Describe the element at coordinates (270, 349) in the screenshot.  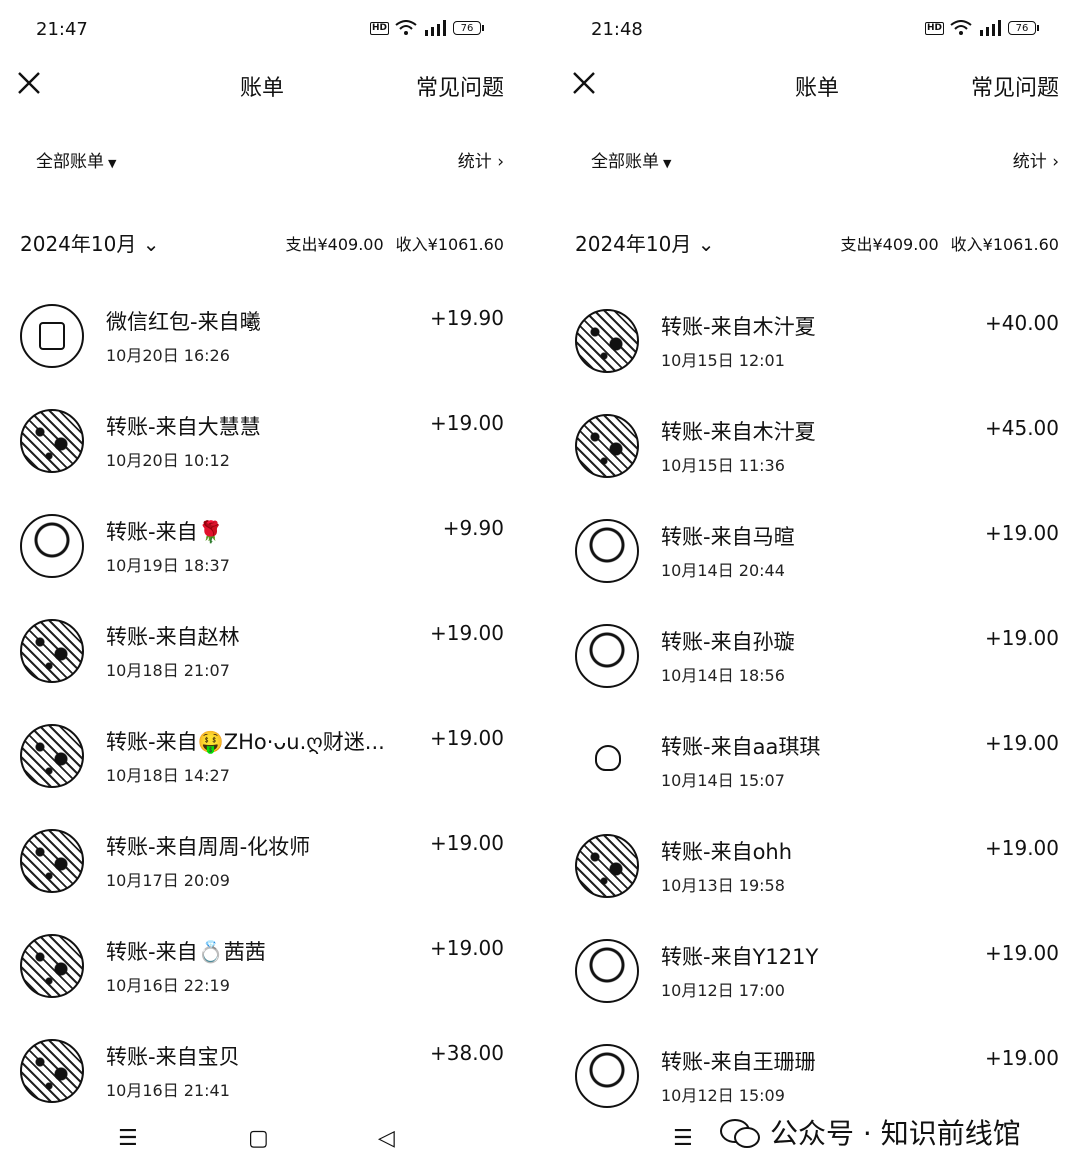
I see `transaction-row: 微信红包-来自曦 10月20日 16:26 +19.90` at that location.